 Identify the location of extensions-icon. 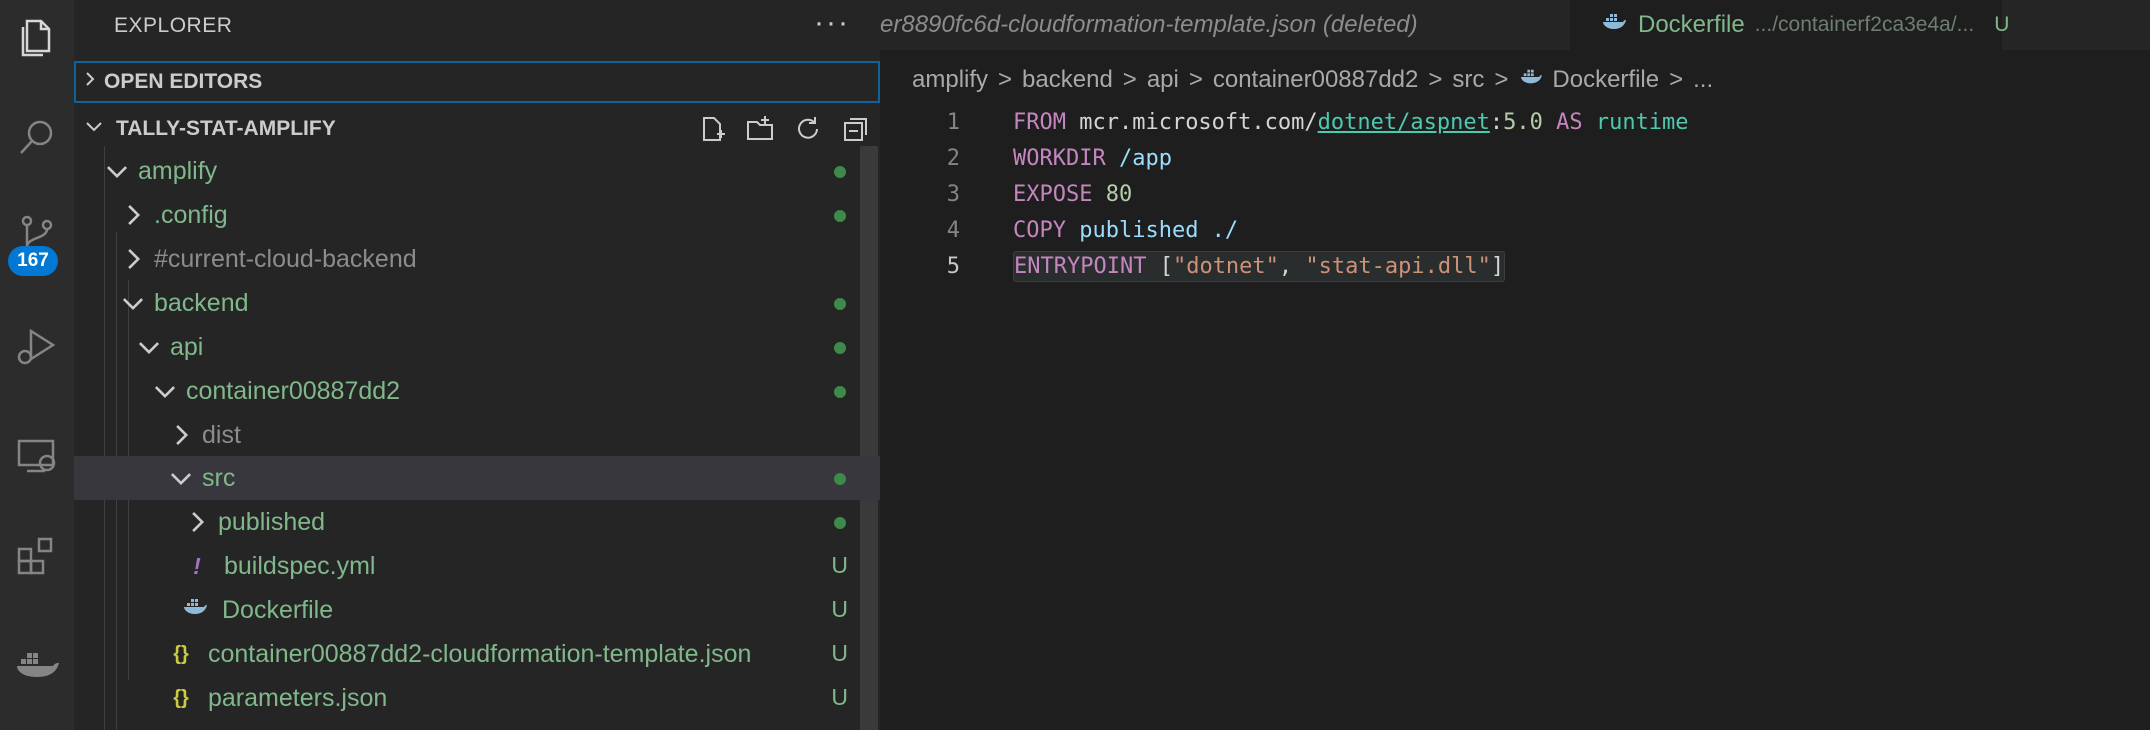
(37, 555).